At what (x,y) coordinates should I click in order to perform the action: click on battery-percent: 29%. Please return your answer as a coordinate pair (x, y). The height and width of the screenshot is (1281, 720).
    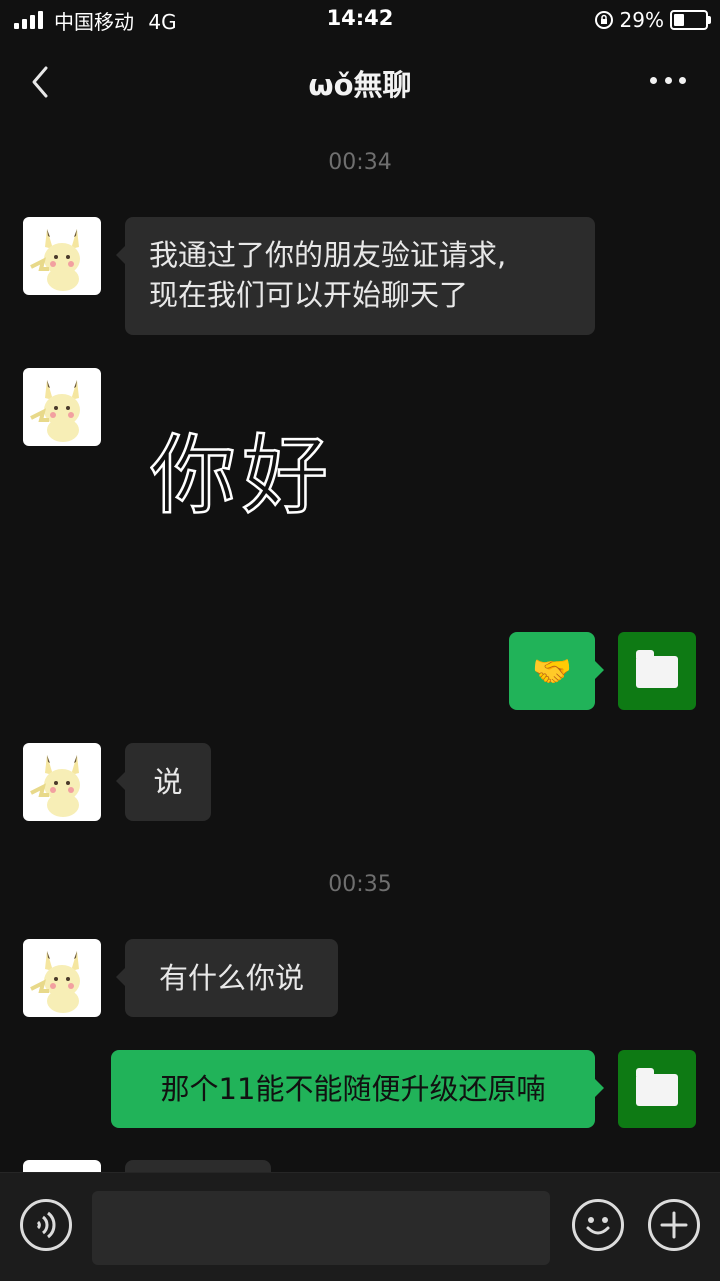
    Looking at the image, I should click on (641, 20).